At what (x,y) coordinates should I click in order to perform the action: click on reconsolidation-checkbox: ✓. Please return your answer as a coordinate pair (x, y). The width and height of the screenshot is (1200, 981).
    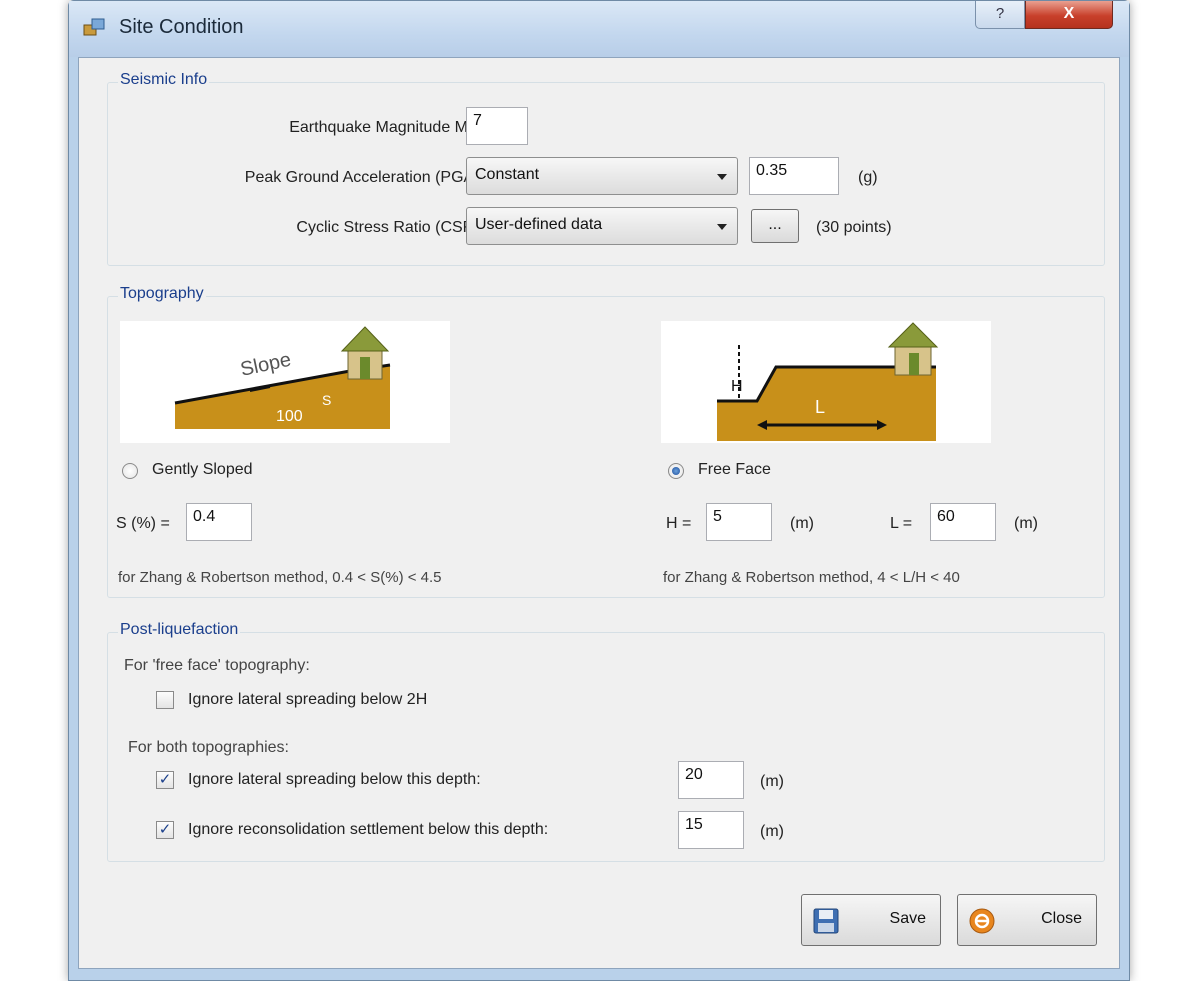
    Looking at the image, I should click on (165, 830).